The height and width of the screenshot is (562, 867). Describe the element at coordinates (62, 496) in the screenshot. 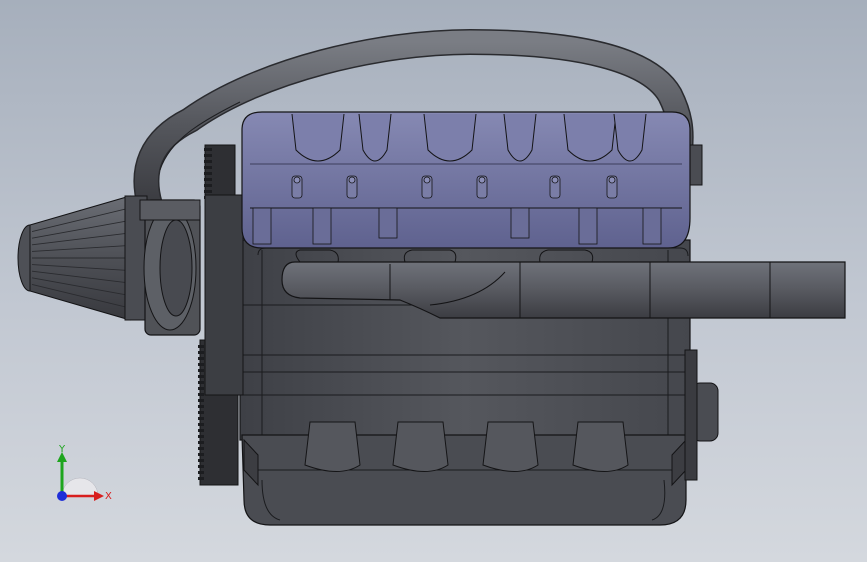

I see `triad-z-axis` at that location.